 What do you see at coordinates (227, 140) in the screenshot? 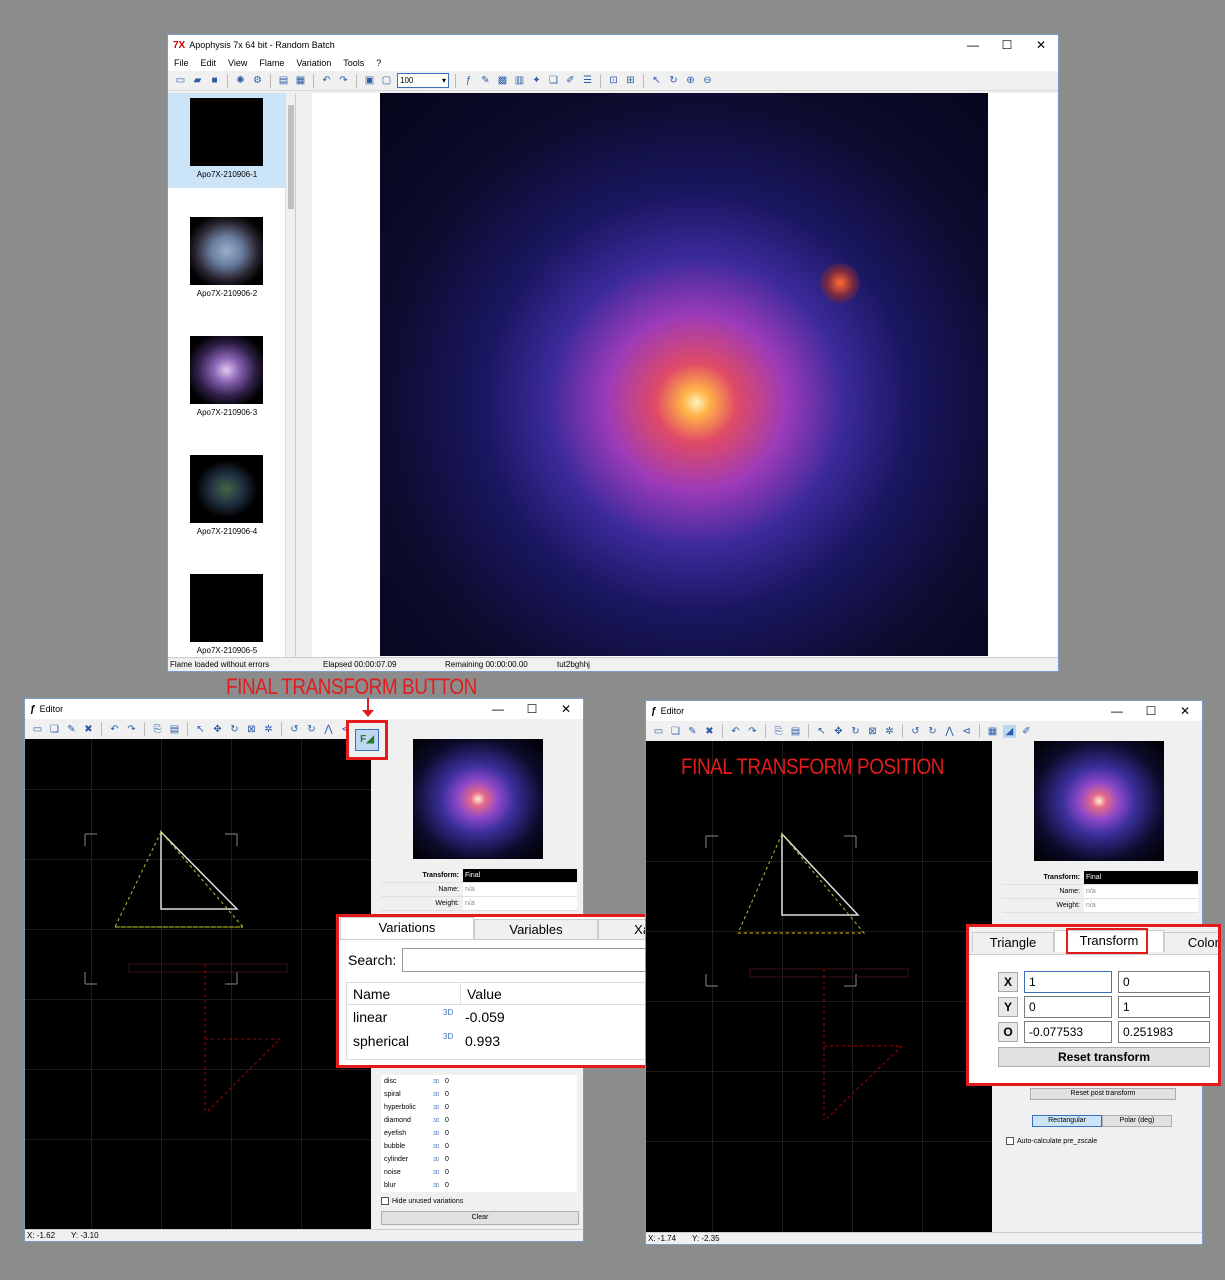
I see `thumbnail-item: Apo7X-210906-1` at bounding box center [227, 140].